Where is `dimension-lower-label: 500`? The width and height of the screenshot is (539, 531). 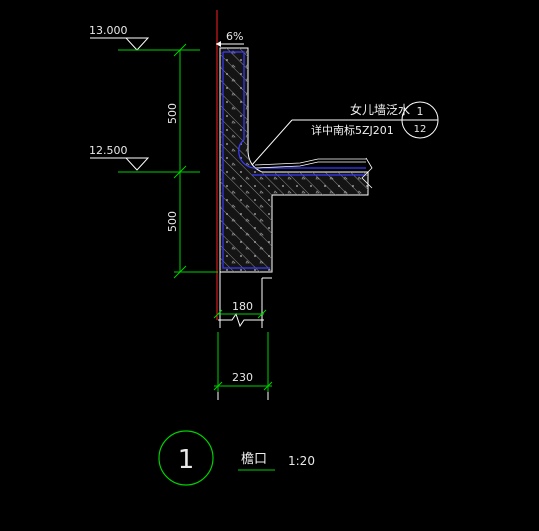 dimension-lower-label: 500 is located at coordinates (172, 221).